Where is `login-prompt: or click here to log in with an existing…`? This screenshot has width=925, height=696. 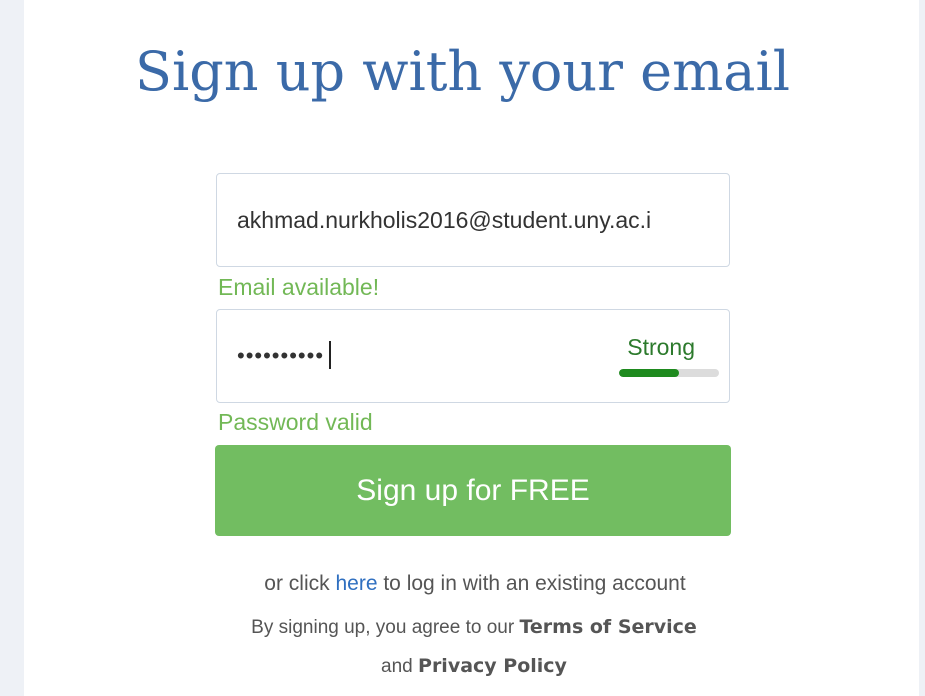 login-prompt: or click here to log in with an existing… is located at coordinates (462, 584).